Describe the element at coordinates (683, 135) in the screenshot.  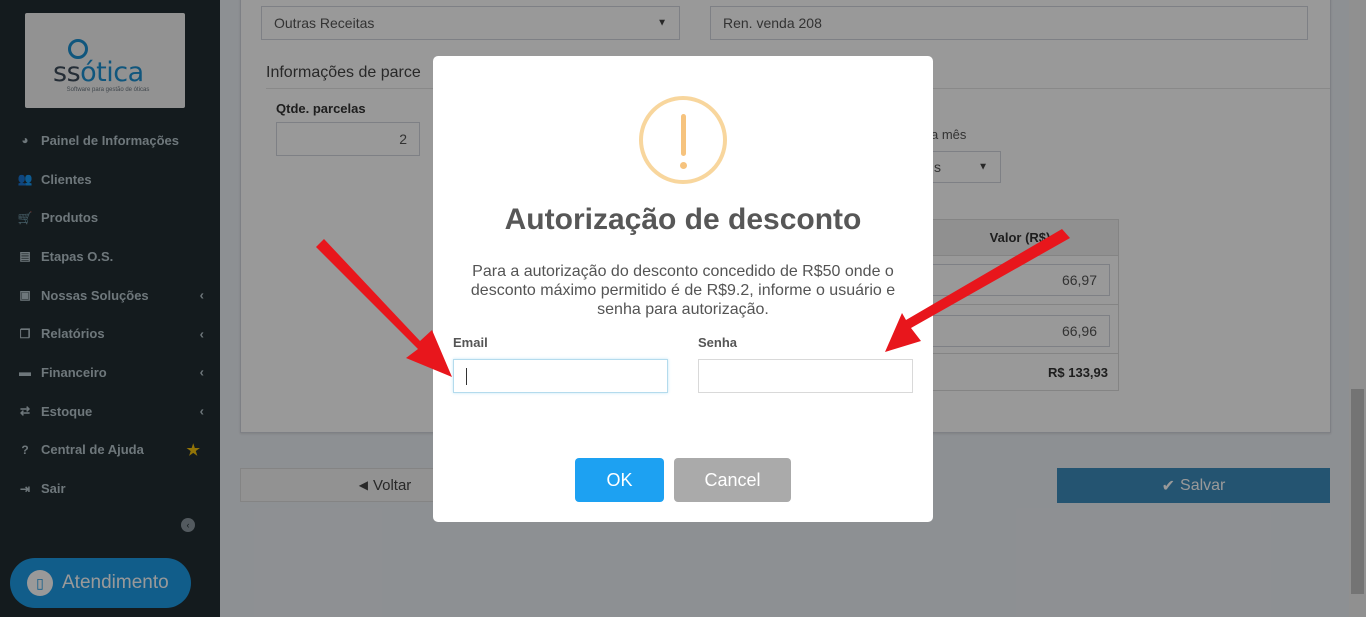
I see `warning-icon-bar` at that location.